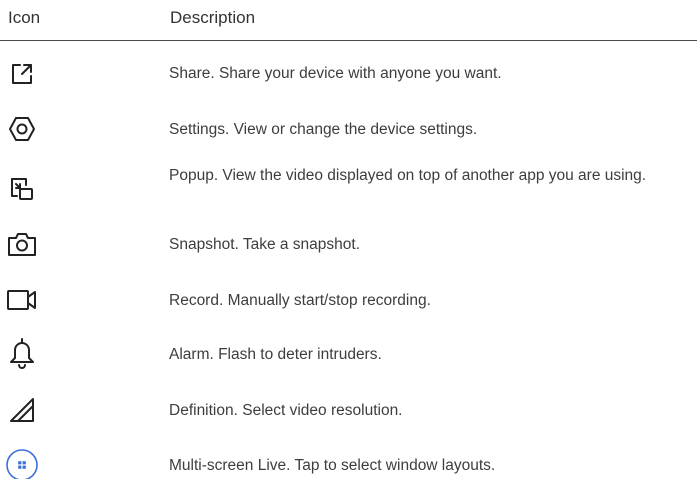 The height and width of the screenshot is (479, 697). Describe the element at coordinates (22, 74) in the screenshot. I see `share-icon` at that location.